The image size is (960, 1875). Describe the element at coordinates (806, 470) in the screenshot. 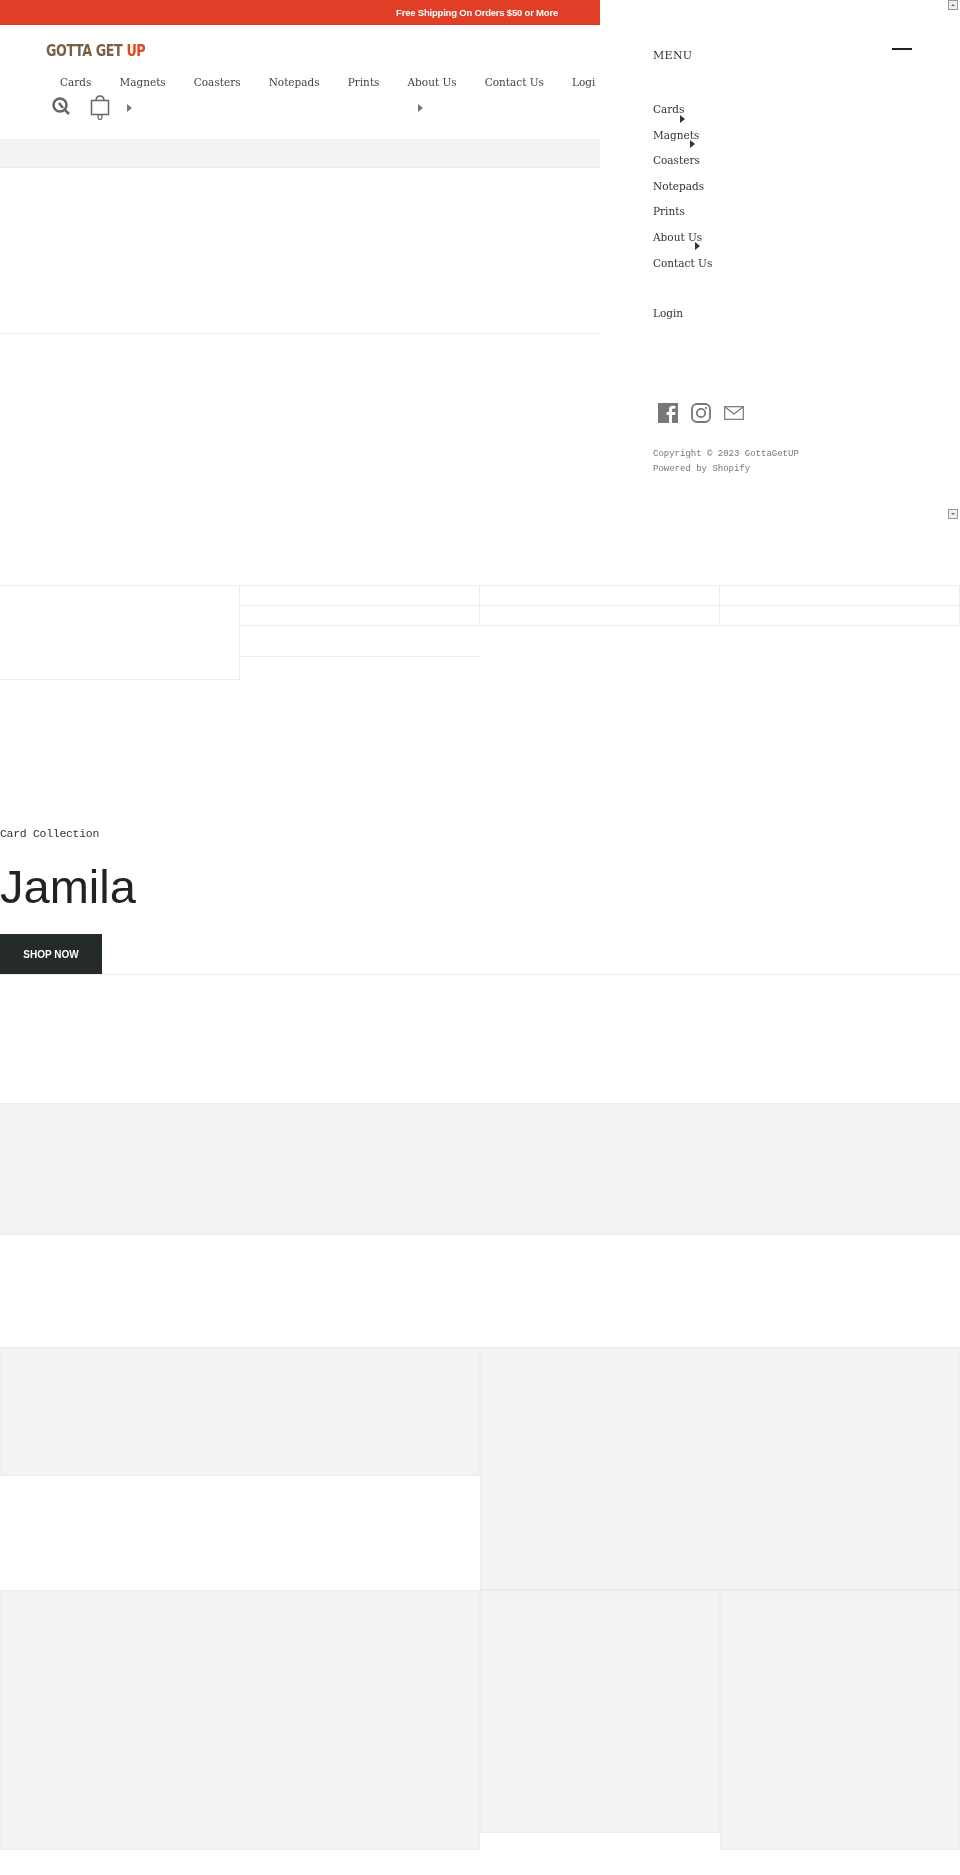

I see `powered-by-link: Powered by Shopify` at that location.